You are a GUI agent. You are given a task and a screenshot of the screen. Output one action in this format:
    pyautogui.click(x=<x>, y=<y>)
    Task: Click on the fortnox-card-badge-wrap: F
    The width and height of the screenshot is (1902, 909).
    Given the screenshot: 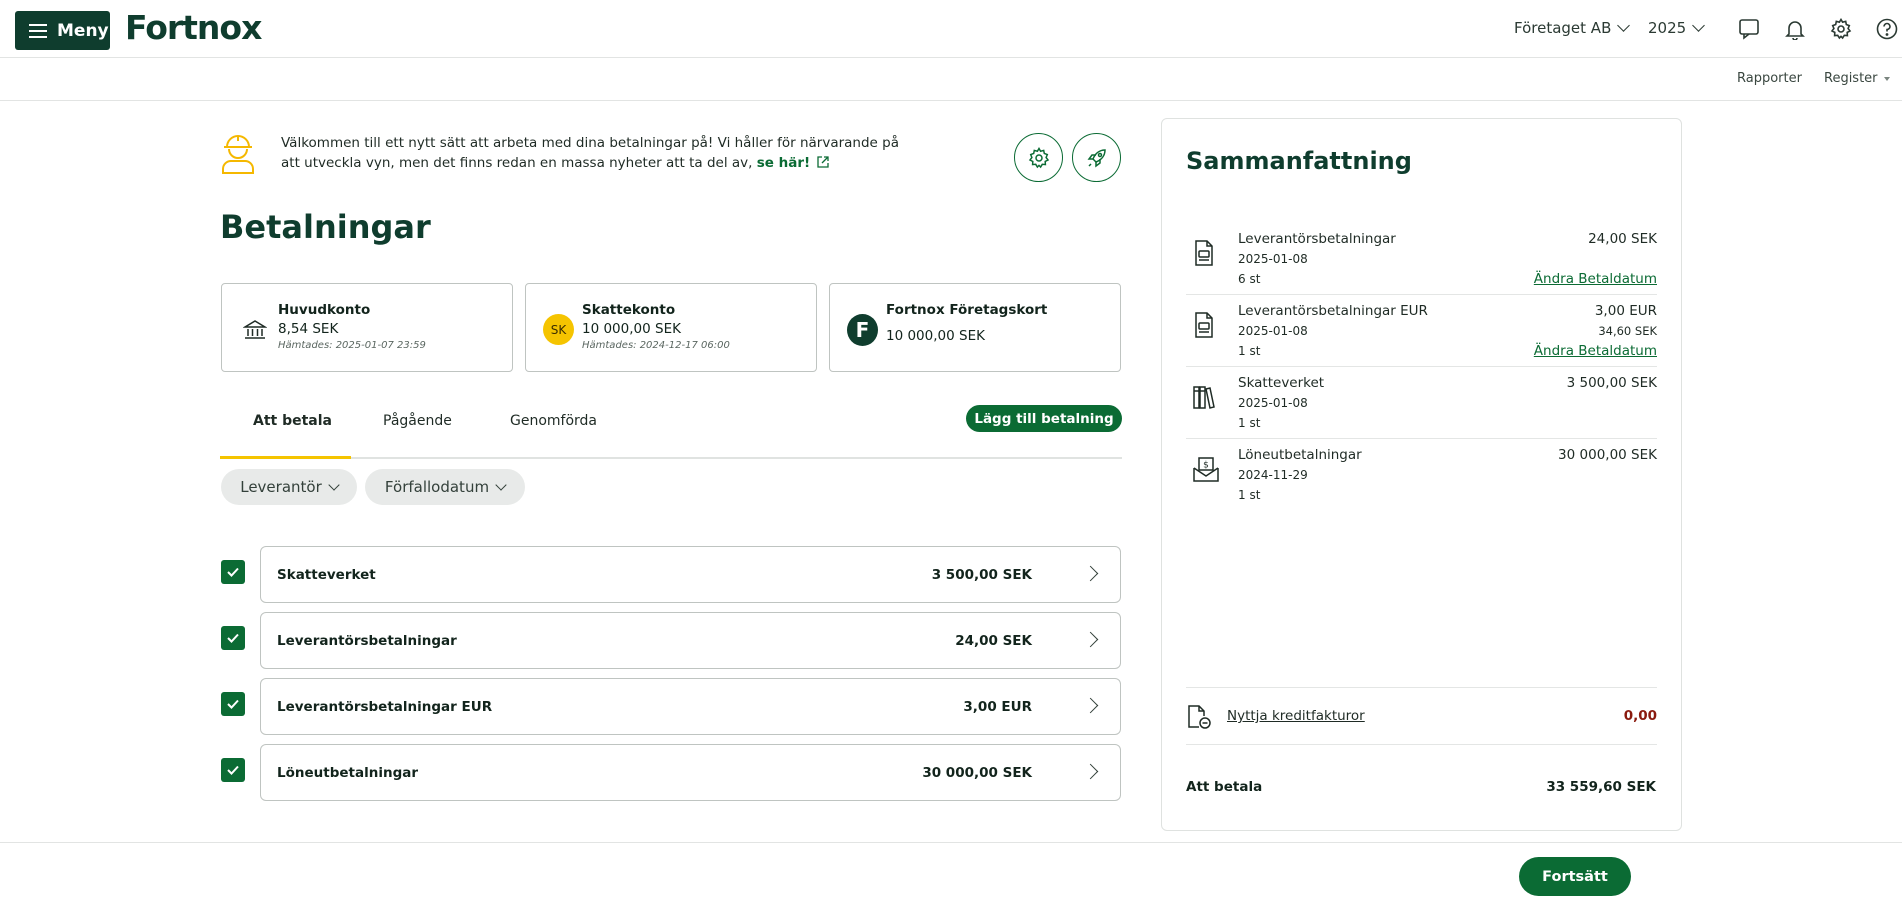 What is the action you would take?
    pyautogui.click(x=862, y=329)
    